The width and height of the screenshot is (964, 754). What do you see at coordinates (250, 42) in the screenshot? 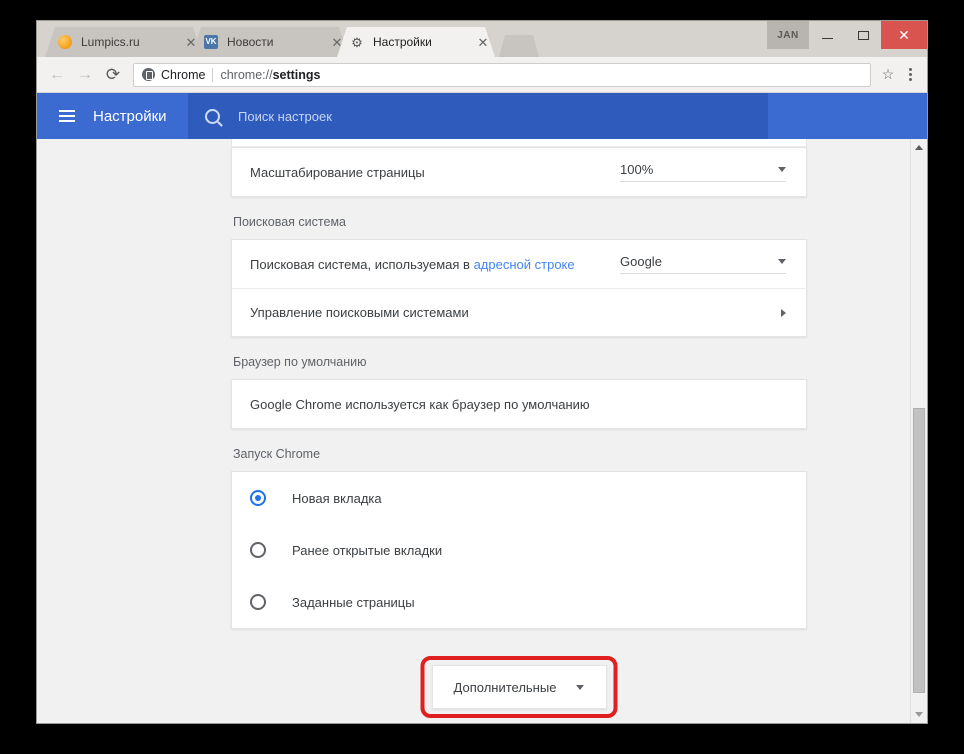
I see `tab-title: Новости` at bounding box center [250, 42].